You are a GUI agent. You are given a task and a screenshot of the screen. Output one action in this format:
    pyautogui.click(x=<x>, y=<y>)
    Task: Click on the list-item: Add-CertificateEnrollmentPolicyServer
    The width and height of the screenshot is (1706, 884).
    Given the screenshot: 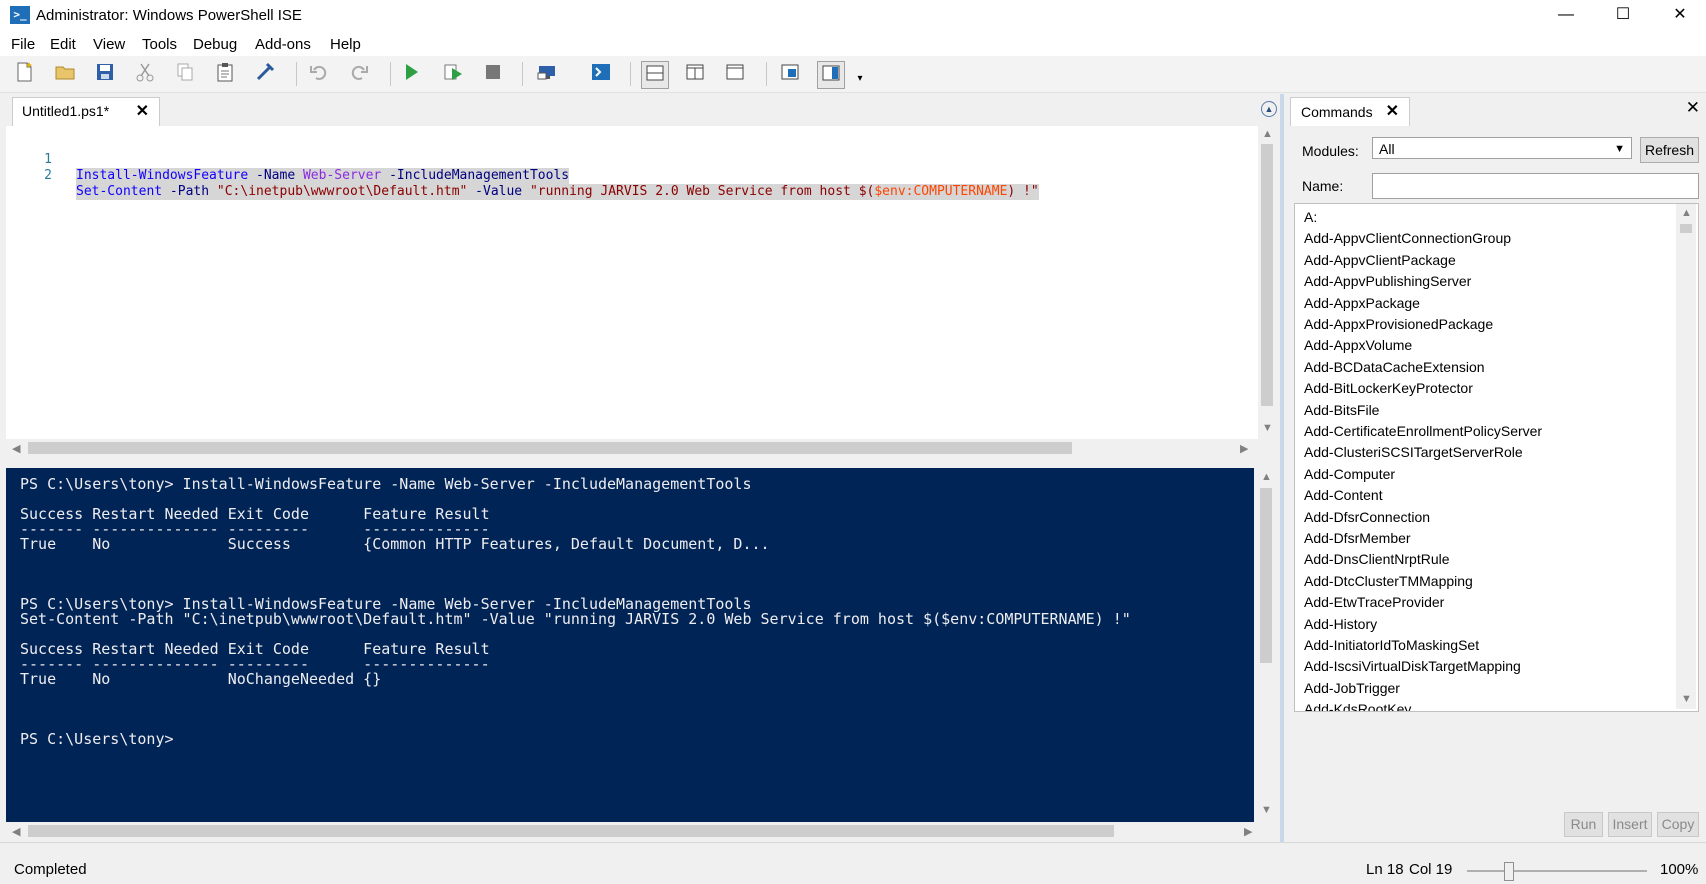 What is the action you would take?
    pyautogui.click(x=1423, y=431)
    